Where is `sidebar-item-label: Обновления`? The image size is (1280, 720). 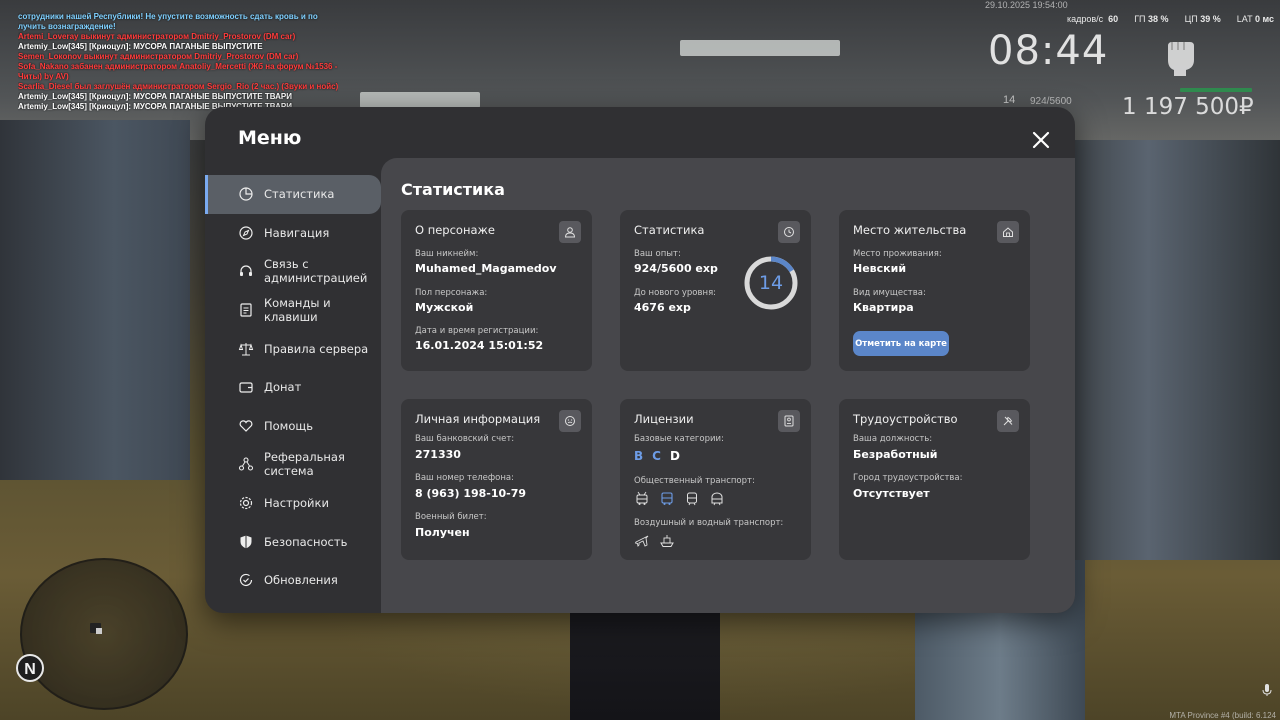
sidebar-item-label: Обновления is located at coordinates (301, 580).